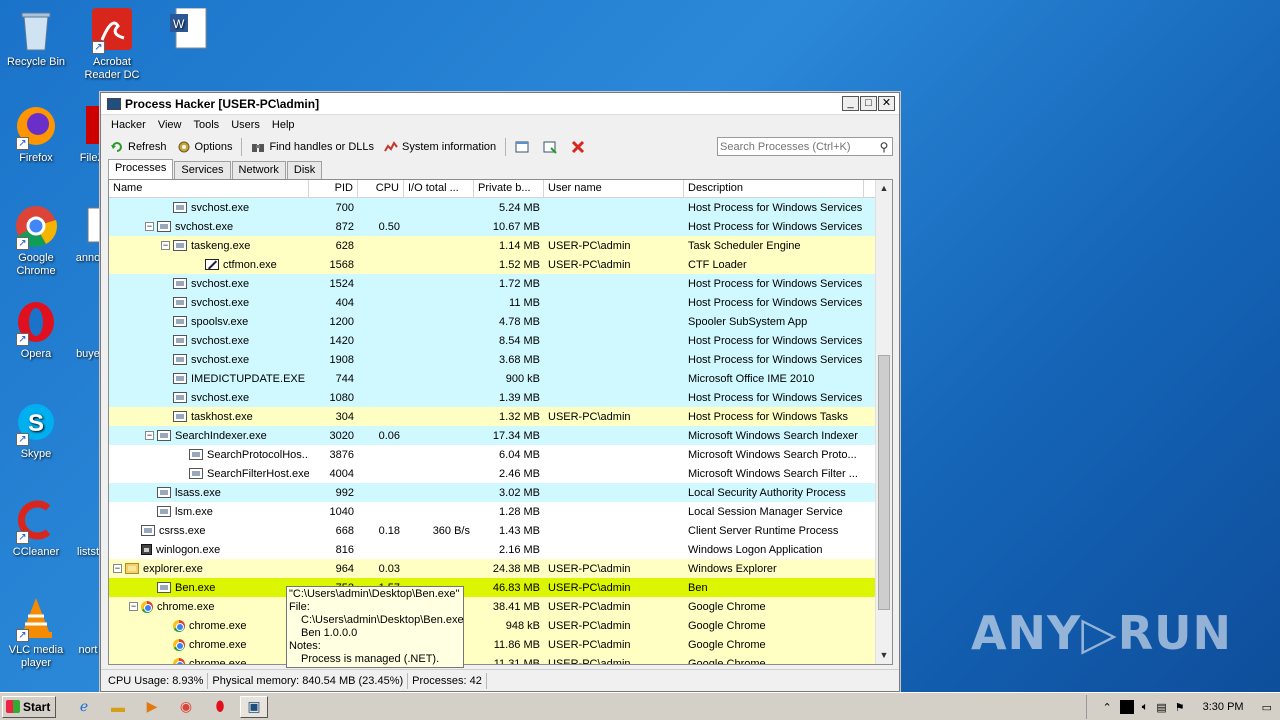 This screenshot has height=720, width=1280. Describe the element at coordinates (886, 103) in the screenshot. I see `close-button: ✕` at that location.